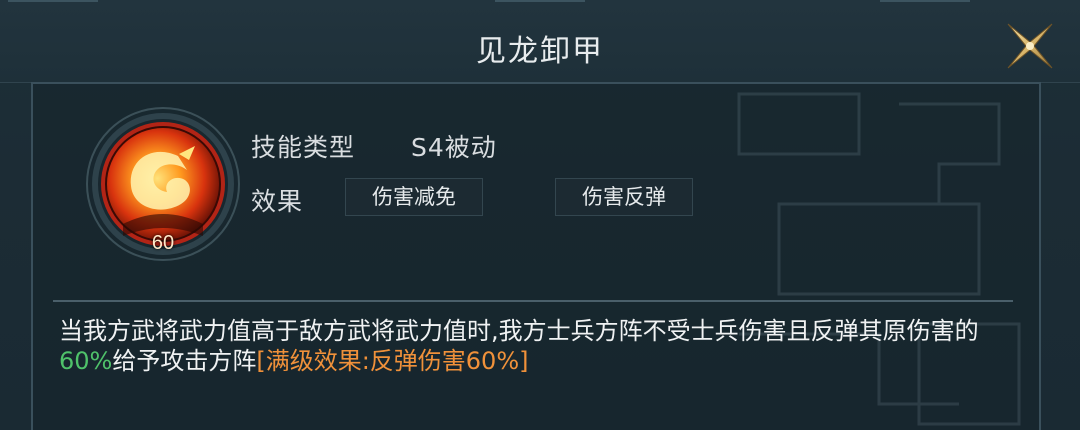 The image size is (1080, 430). Describe the element at coordinates (277, 201) in the screenshot. I see `effect-label: 效果` at that location.